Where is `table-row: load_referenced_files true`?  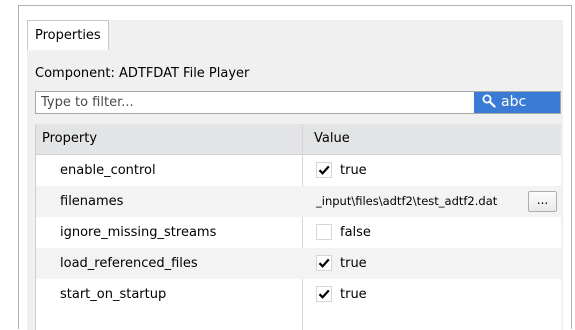
table-row: load_referenced_files true is located at coordinates (298, 263).